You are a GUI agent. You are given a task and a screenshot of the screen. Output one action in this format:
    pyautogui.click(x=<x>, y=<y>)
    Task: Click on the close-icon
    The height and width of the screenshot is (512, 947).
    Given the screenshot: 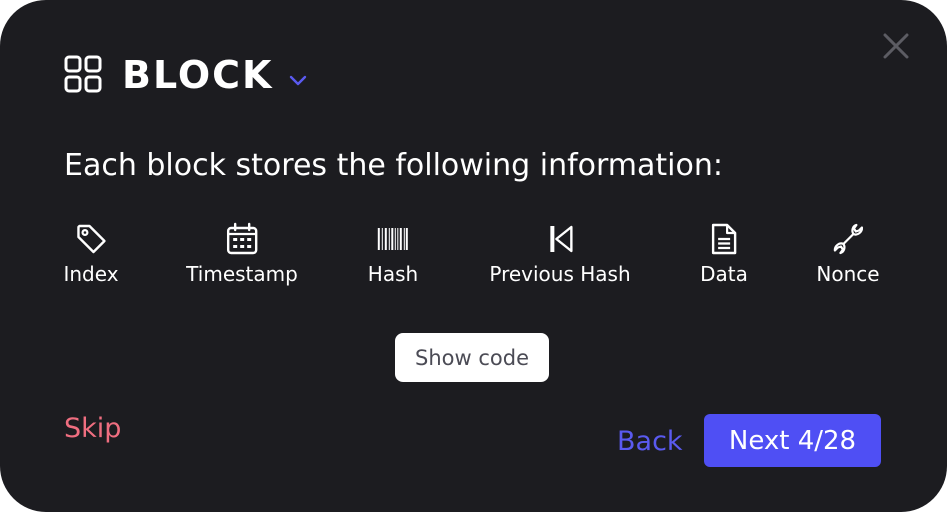 What is the action you would take?
    pyautogui.click(x=896, y=46)
    